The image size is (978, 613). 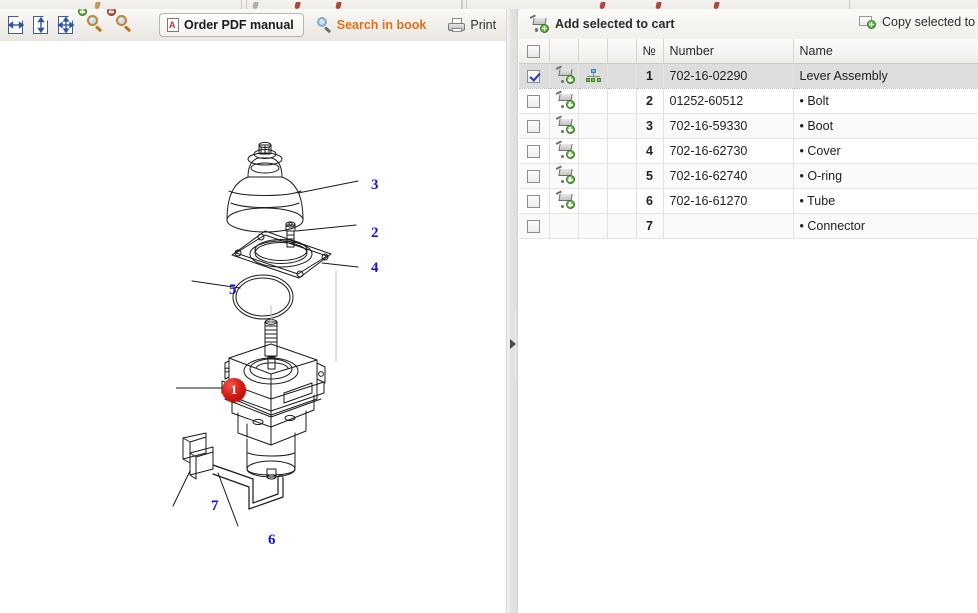 I want to click on table-row: 1 702-16-02290 Lever Assembly, so click(x=748, y=76).